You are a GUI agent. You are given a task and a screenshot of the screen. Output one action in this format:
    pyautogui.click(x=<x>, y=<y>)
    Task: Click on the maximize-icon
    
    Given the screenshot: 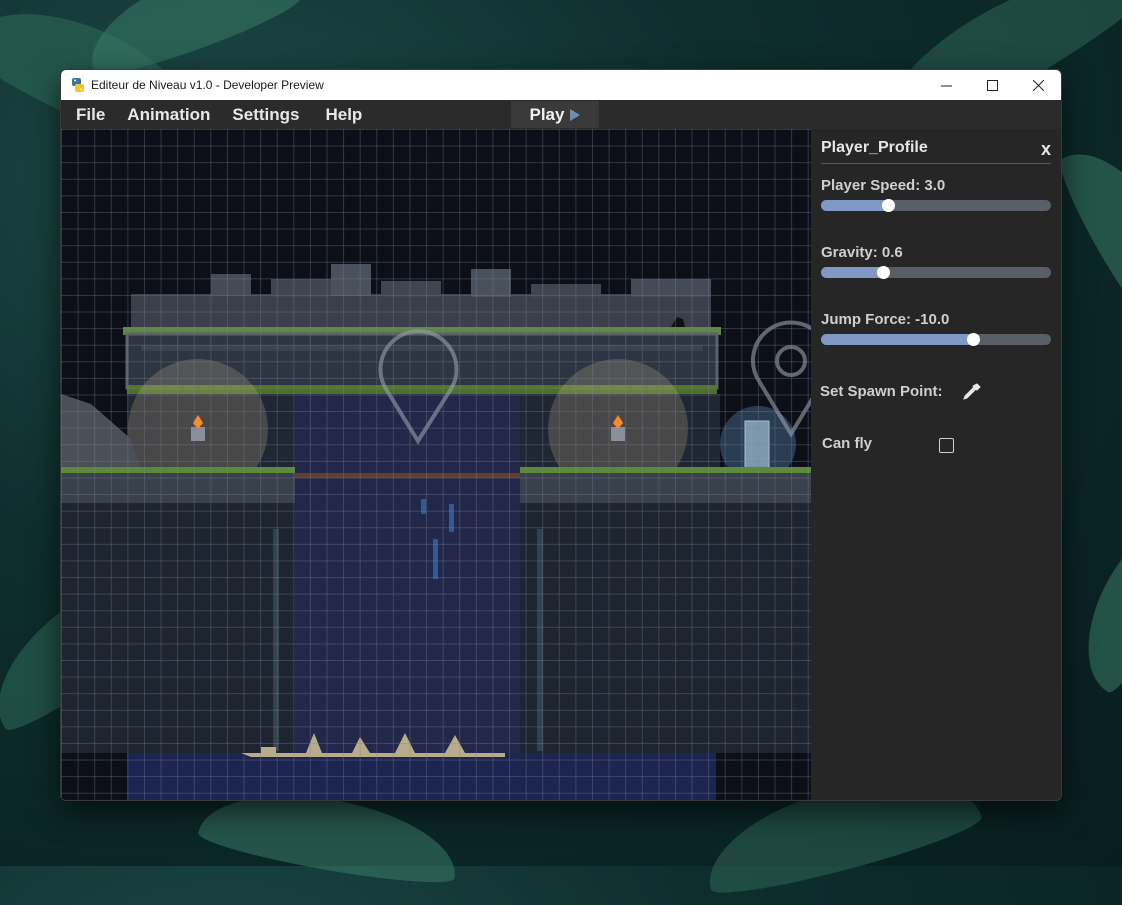 What is the action you would take?
    pyautogui.click(x=992, y=85)
    